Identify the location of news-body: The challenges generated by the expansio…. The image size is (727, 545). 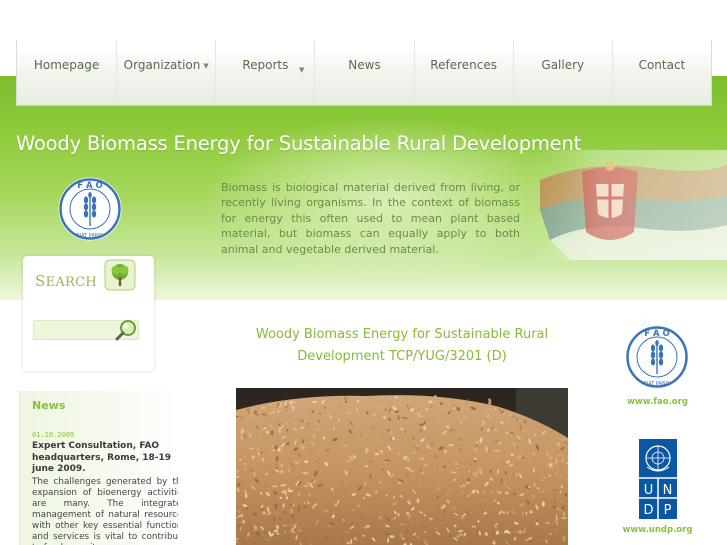
(105, 511).